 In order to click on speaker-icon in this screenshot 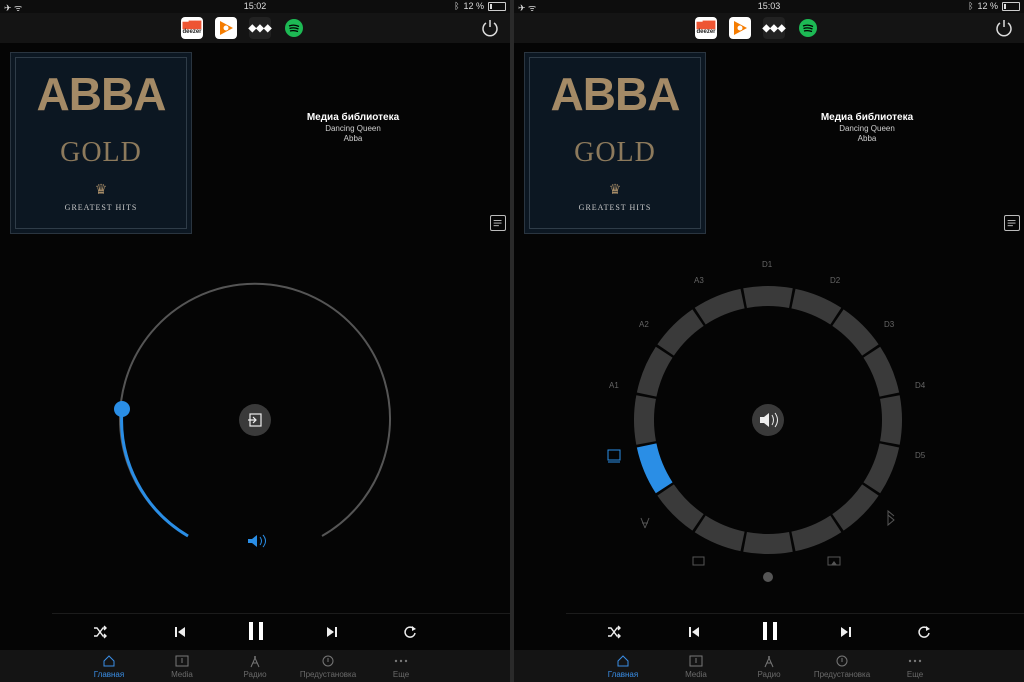, I will do `click(257, 541)`.